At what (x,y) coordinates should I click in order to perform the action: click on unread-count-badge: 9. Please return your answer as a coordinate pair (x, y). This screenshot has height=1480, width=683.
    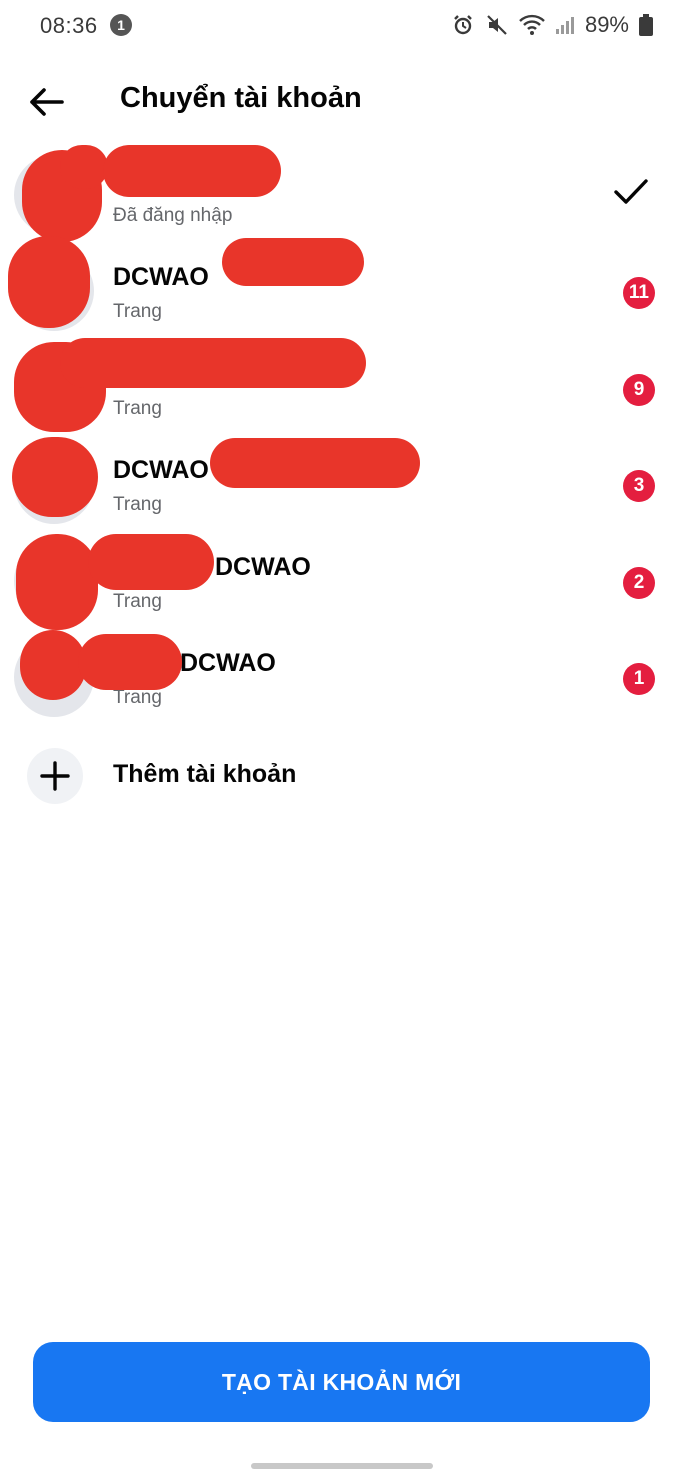
    Looking at the image, I should click on (639, 390).